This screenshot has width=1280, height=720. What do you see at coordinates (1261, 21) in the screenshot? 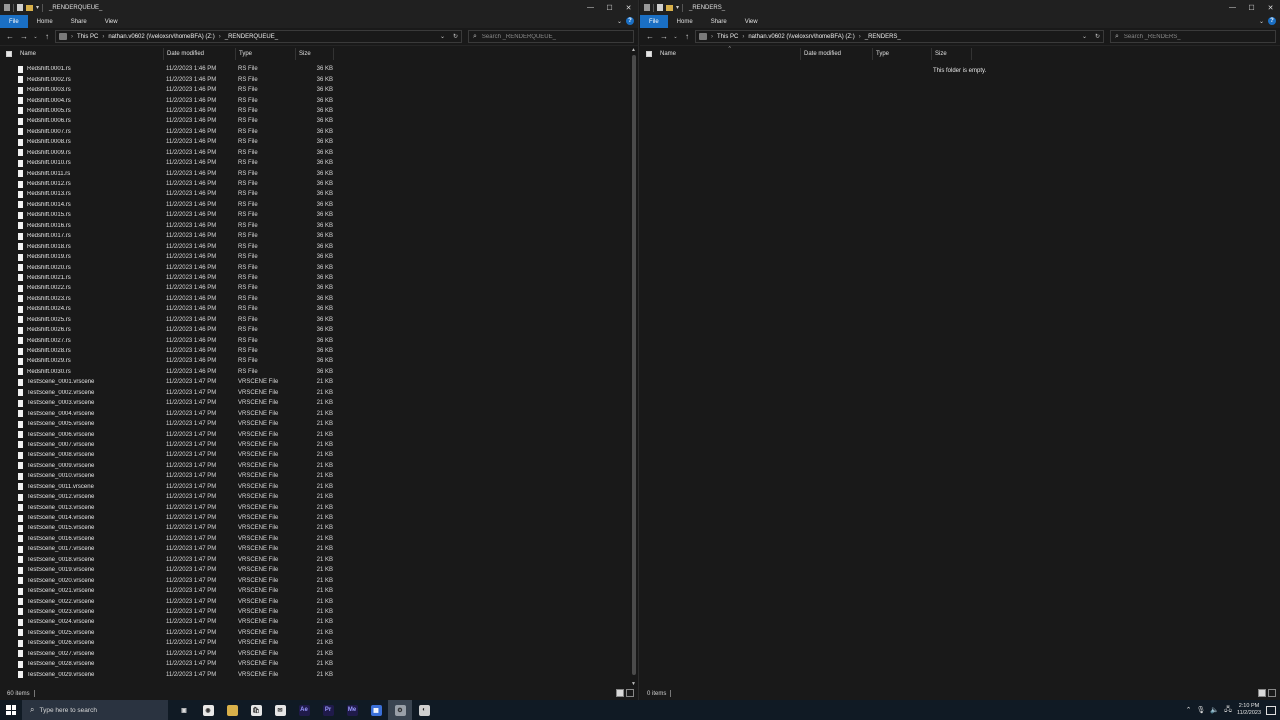
I see `expand-ribbon-icon: ⌄` at bounding box center [1261, 21].